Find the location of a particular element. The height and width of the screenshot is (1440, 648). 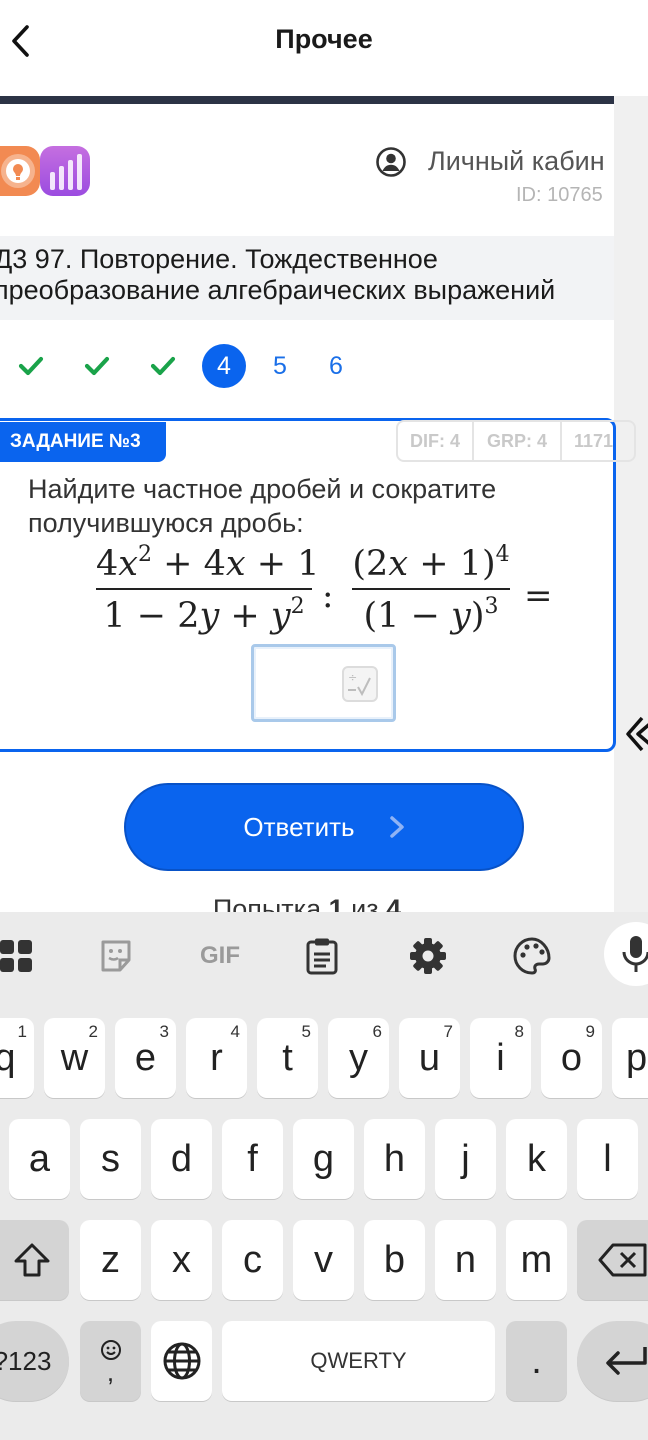

enter-icon is located at coordinates (626, 1361).